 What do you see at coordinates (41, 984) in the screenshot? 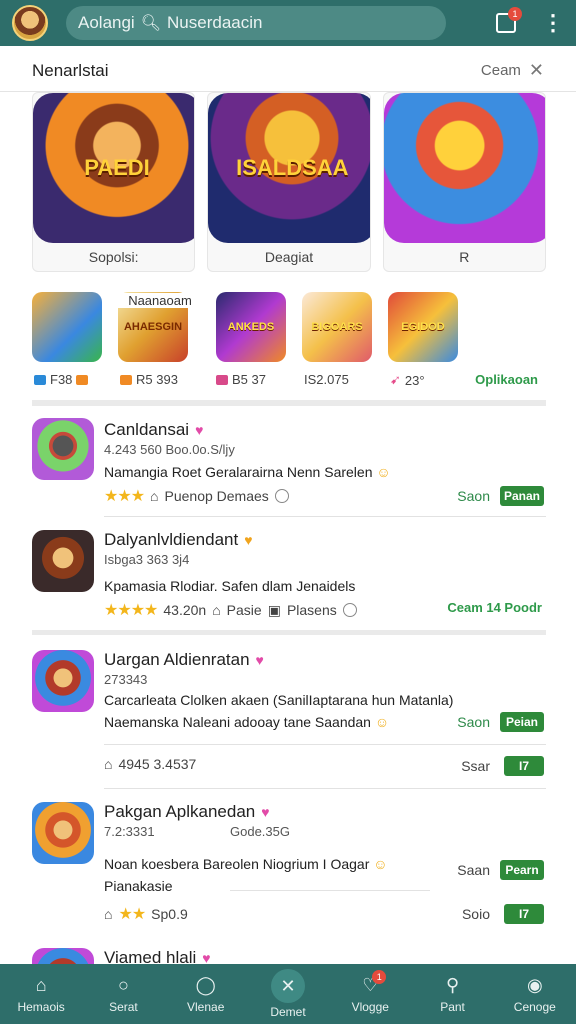
I see `home-icon: ⌂` at bounding box center [41, 984].